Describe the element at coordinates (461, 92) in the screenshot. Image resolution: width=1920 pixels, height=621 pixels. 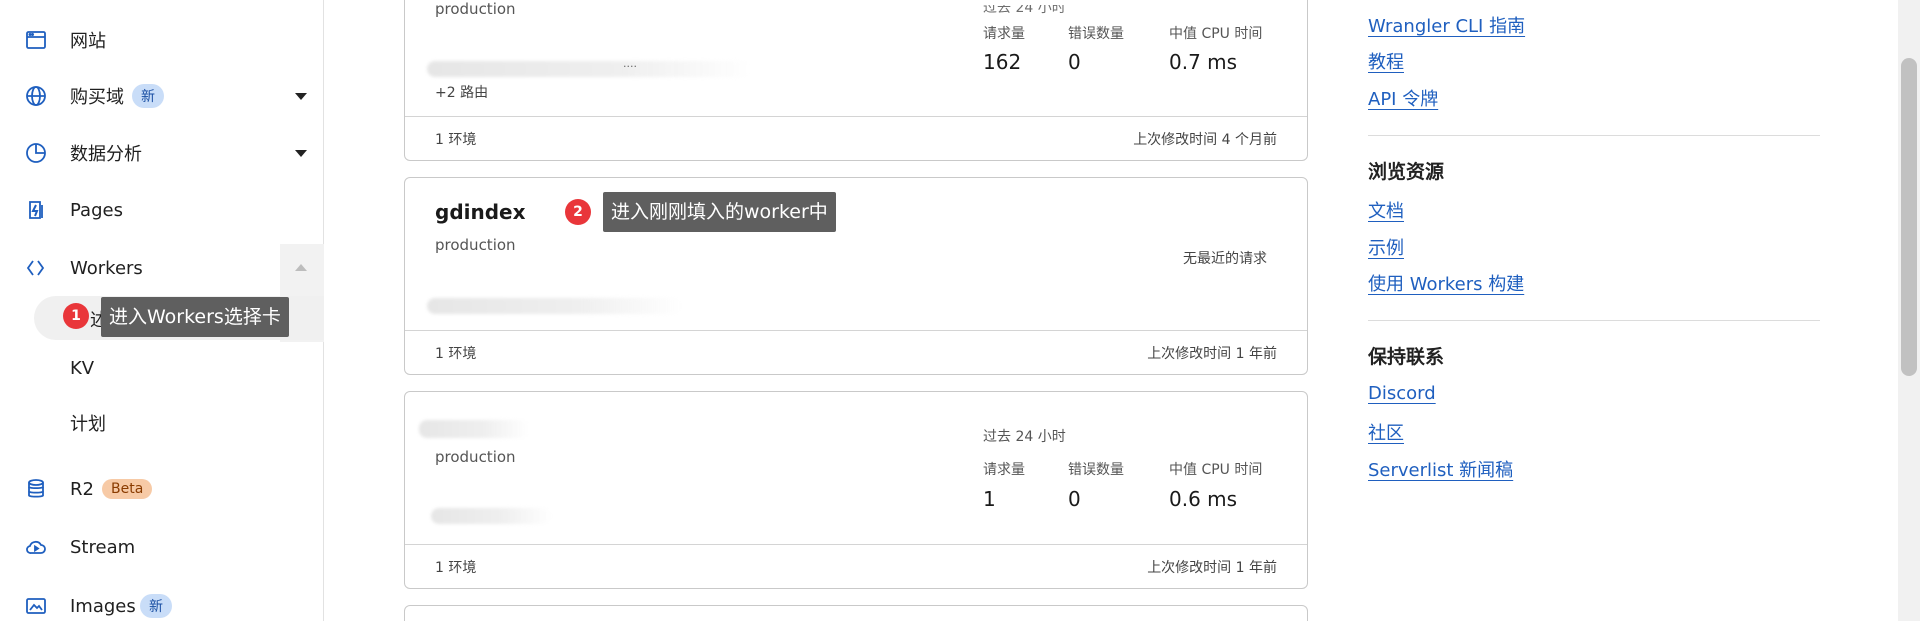
I see `extra-routes: +2 路由` at that location.